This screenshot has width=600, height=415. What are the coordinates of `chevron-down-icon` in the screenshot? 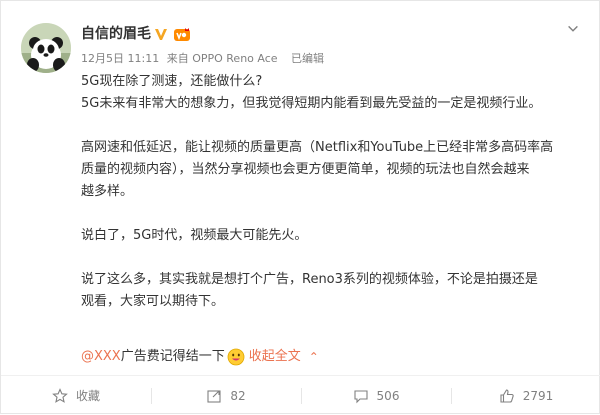 It's located at (573, 29).